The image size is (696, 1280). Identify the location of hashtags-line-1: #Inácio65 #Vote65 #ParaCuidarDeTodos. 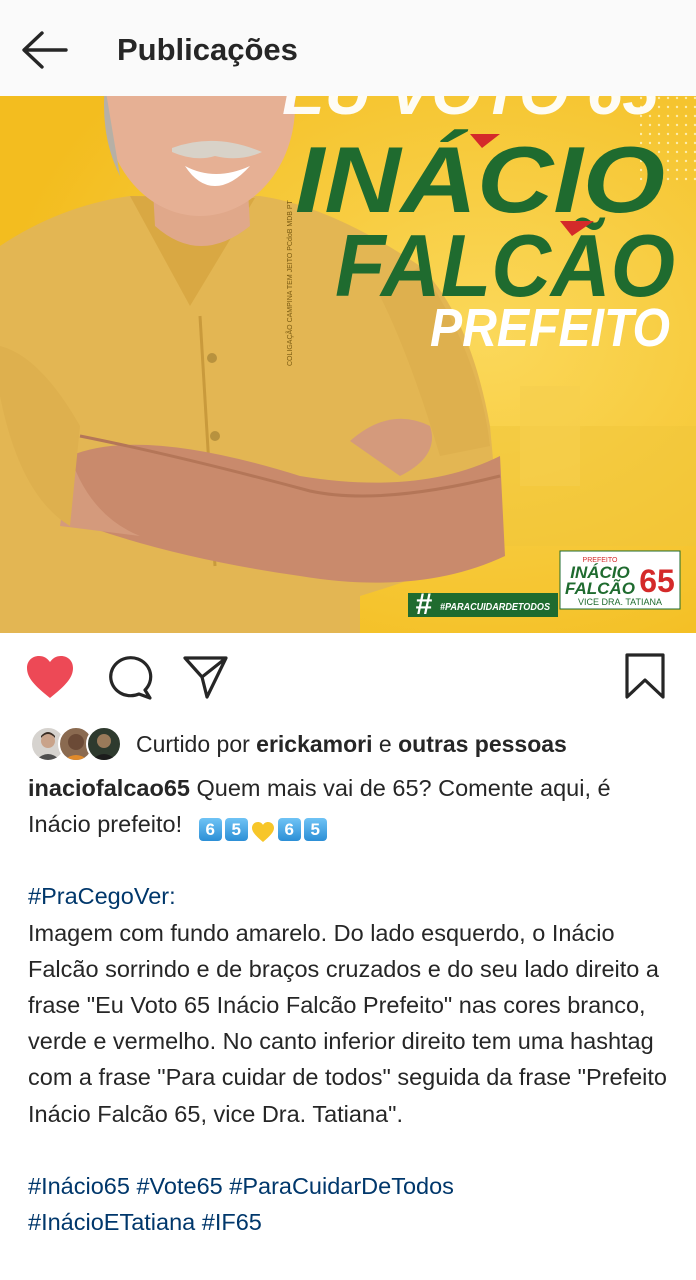
(353, 1186).